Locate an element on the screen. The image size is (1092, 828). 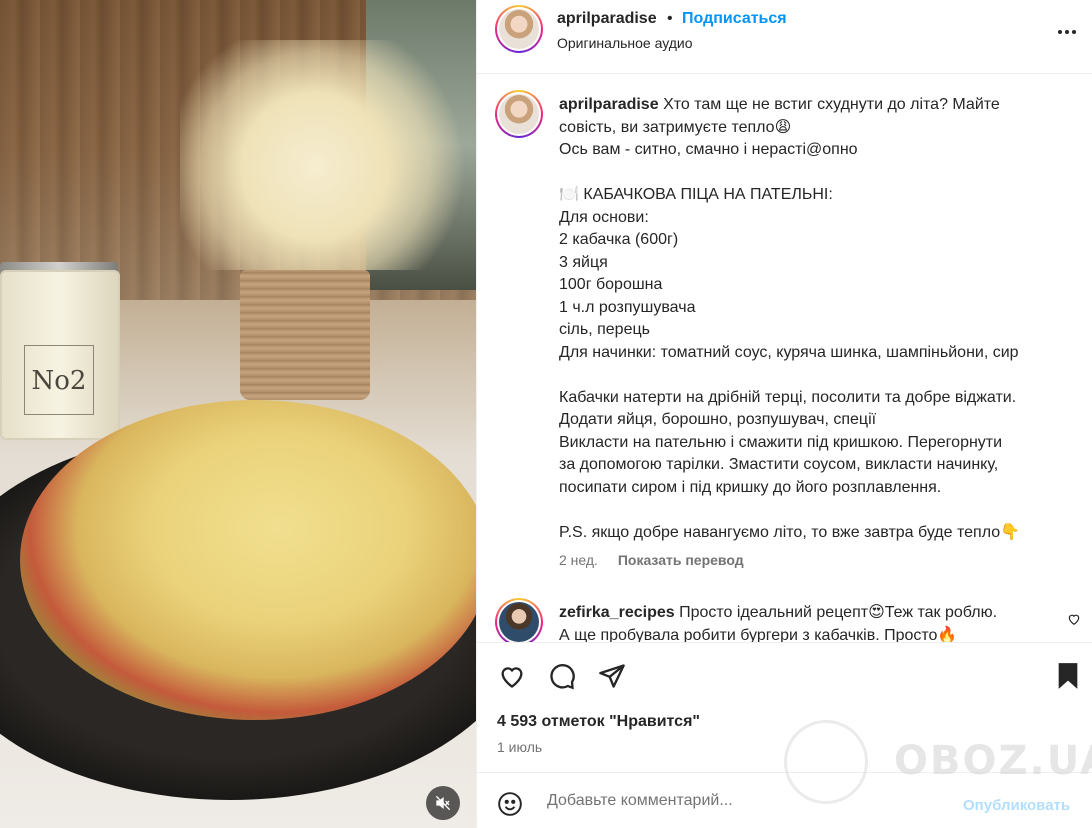
more-dots-icon is located at coordinates (1067, 32).